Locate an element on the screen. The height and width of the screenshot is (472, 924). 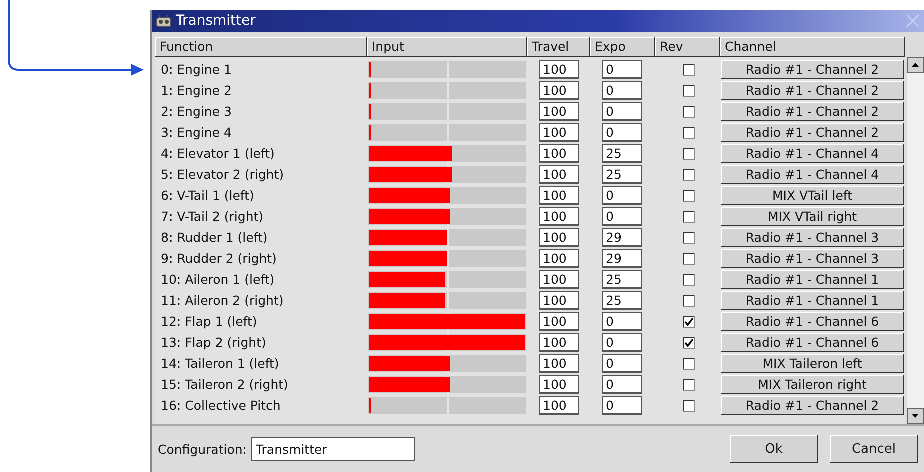
channel-button: MIX Taileron left is located at coordinates (812, 363).